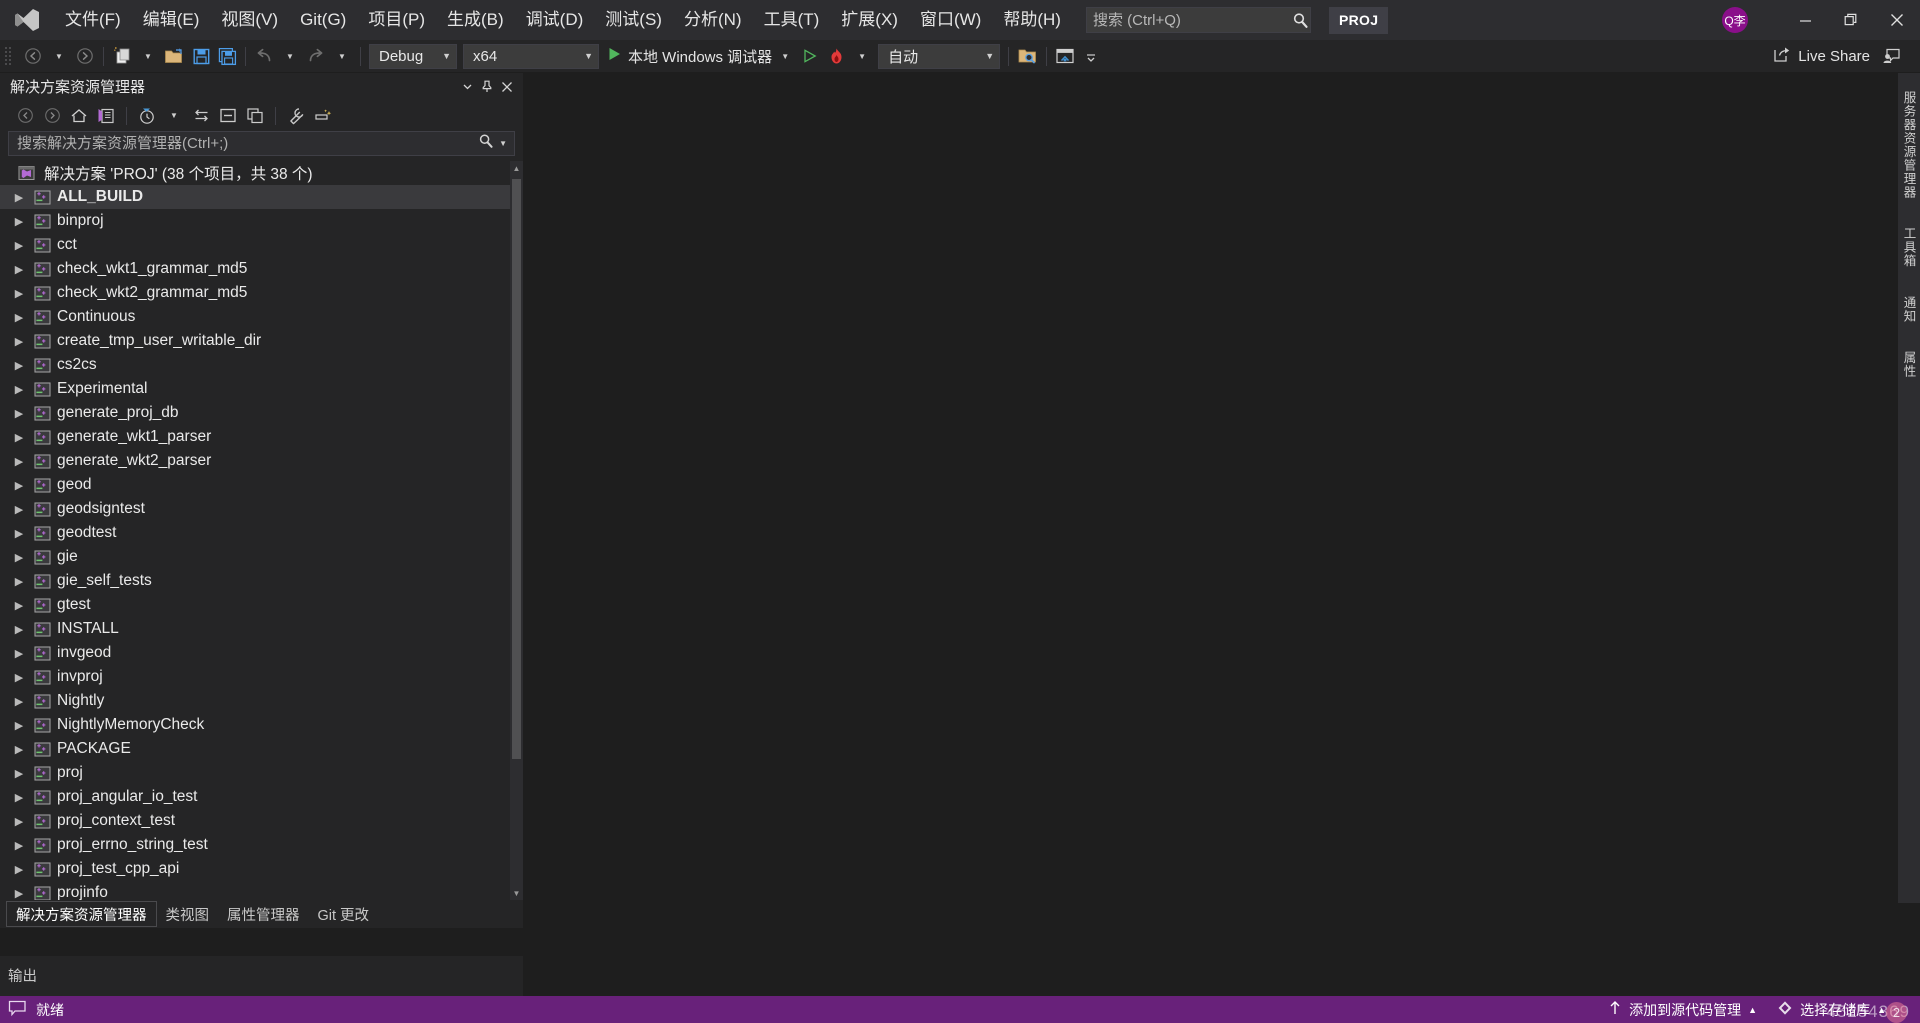 Image resolution: width=1920 pixels, height=1023 pixels. Describe the element at coordinates (1358, 20) in the screenshot. I see `solution-name-badge: PROJ` at that location.